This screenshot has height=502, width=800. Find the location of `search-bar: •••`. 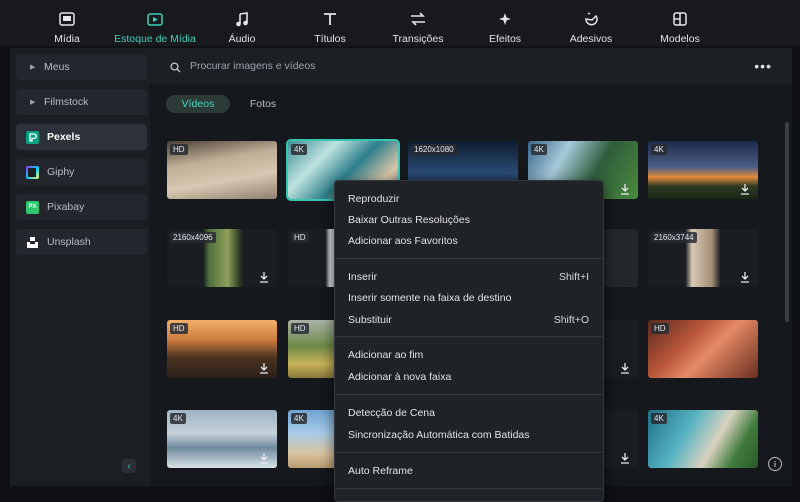

search-bar: ••• is located at coordinates (471, 66).